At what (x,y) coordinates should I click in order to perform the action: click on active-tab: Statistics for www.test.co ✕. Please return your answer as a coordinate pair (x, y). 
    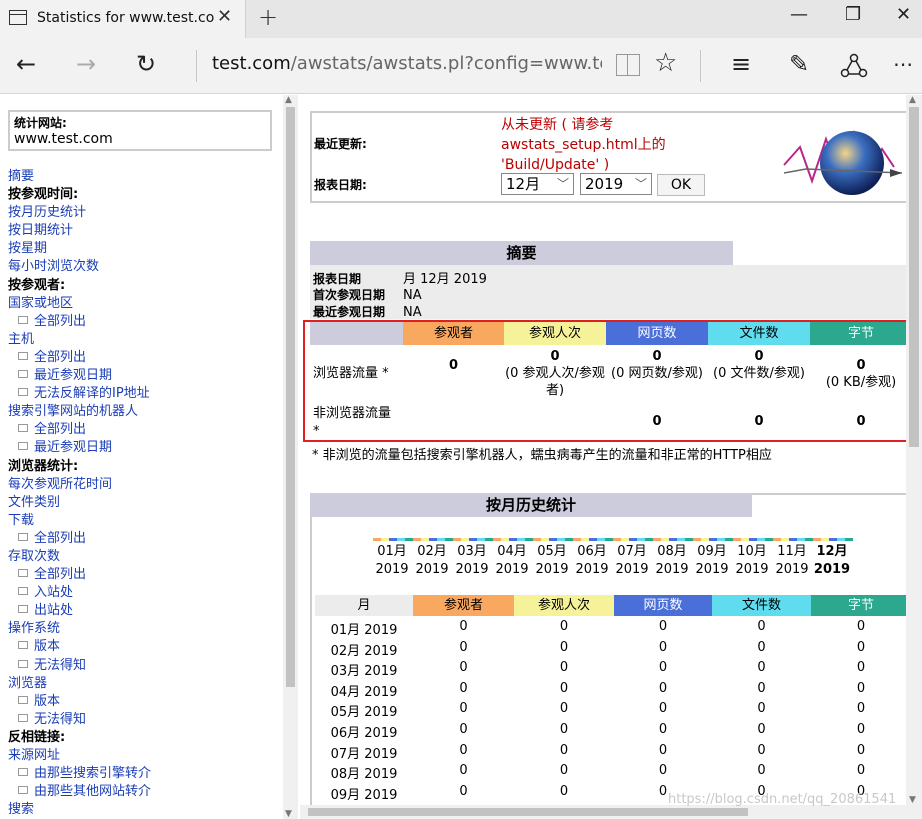
    Looking at the image, I should click on (123, 19).